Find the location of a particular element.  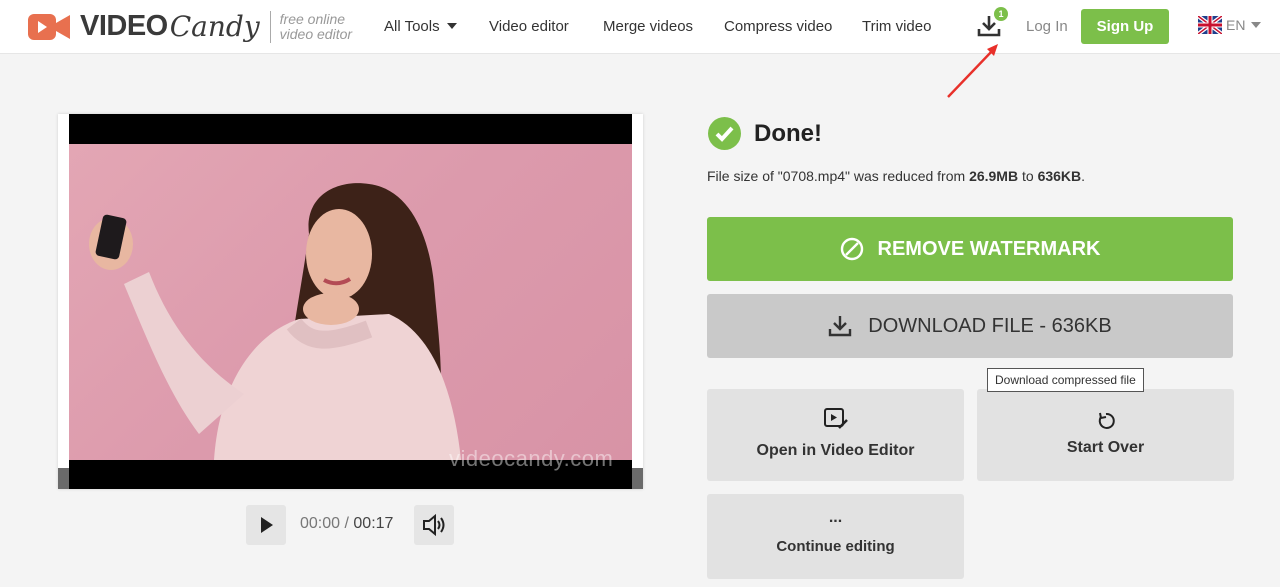

restart-icon is located at coordinates (1106, 420).